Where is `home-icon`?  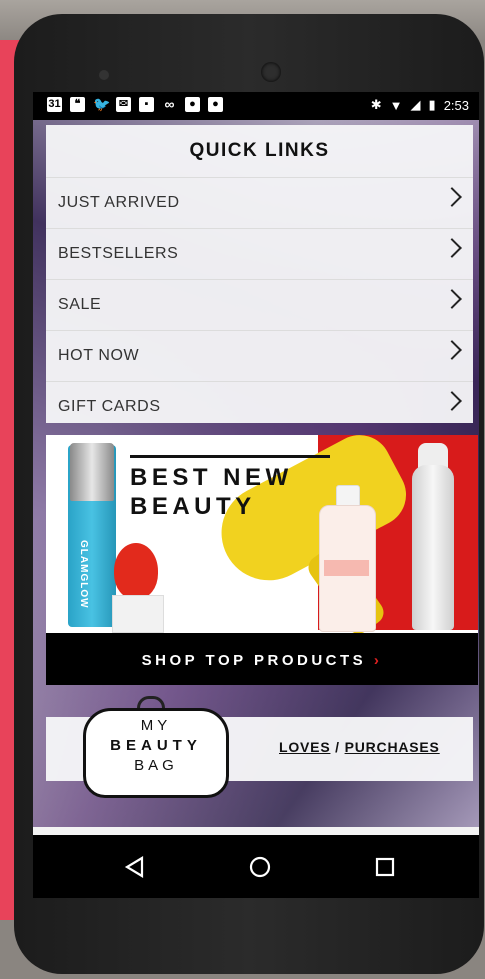 home-icon is located at coordinates (260, 867).